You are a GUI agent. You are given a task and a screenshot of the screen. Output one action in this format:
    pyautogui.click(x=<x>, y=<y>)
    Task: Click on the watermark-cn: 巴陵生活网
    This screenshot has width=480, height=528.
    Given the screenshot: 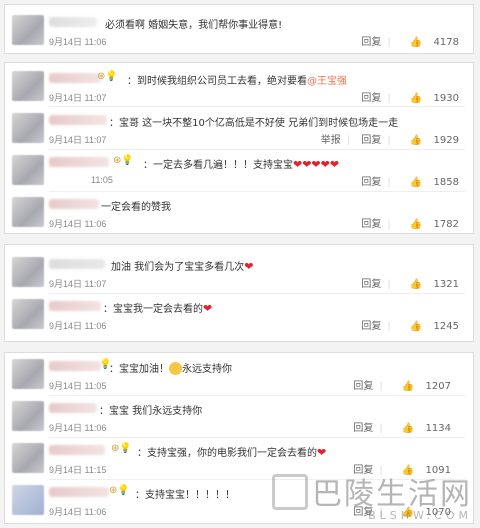 What is the action you would take?
    pyautogui.click(x=392, y=494)
    